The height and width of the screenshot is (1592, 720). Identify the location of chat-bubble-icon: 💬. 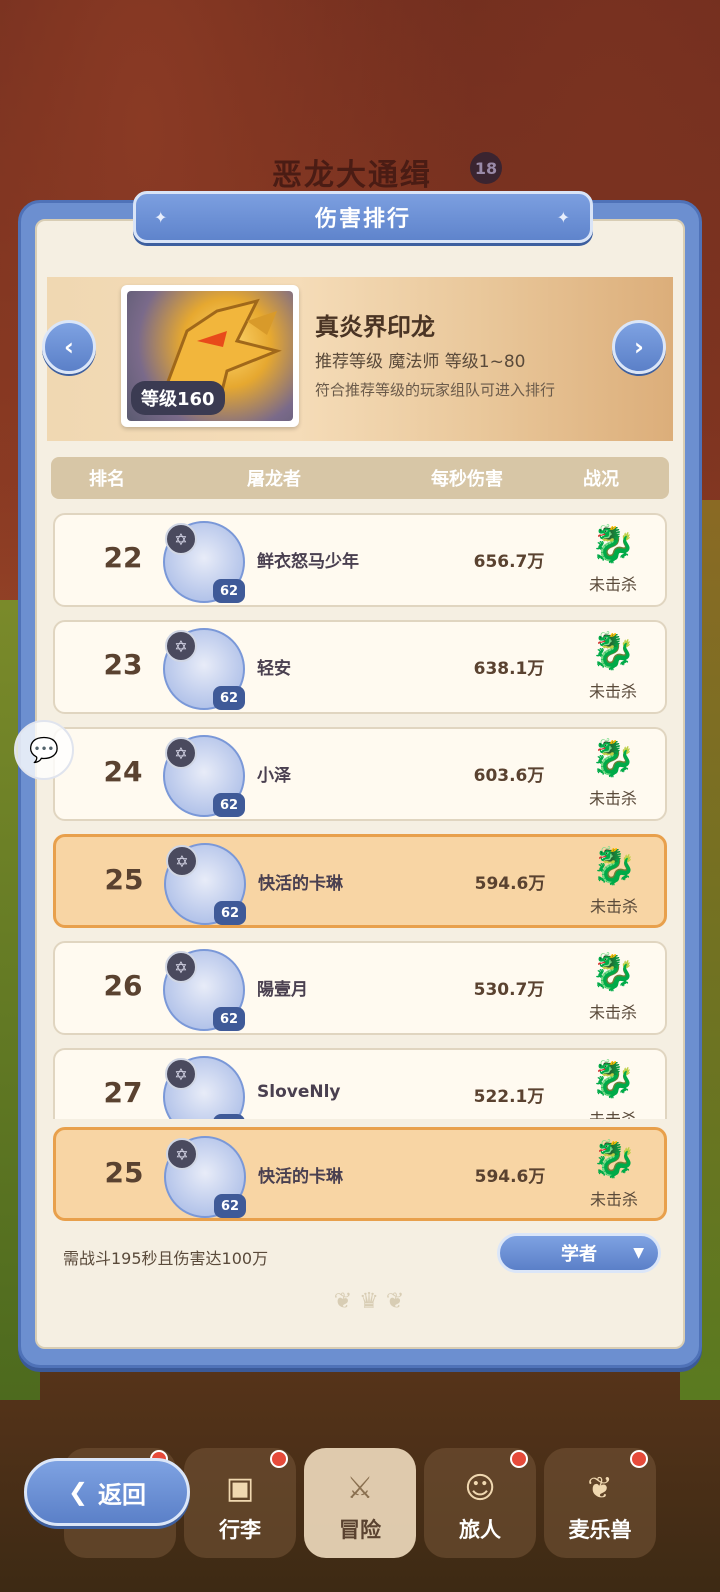
(44, 750).